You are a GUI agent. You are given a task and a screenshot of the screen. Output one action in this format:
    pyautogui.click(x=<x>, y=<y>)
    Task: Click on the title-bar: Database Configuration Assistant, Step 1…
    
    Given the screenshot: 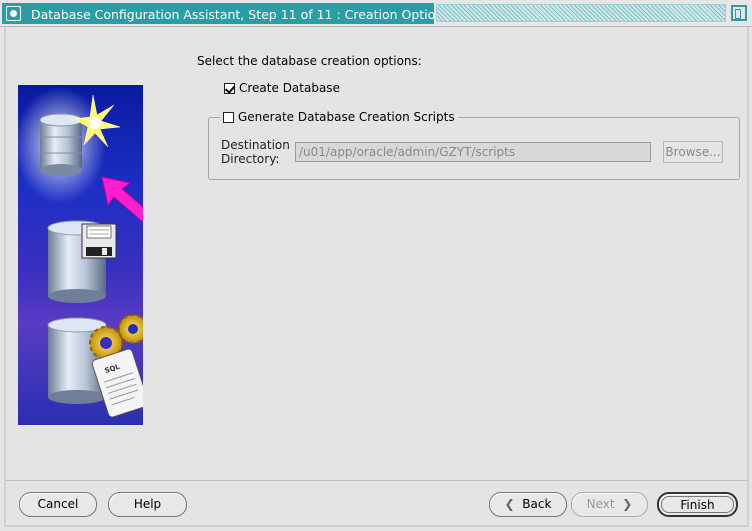 What is the action you would take?
    pyautogui.click(x=376, y=13)
    